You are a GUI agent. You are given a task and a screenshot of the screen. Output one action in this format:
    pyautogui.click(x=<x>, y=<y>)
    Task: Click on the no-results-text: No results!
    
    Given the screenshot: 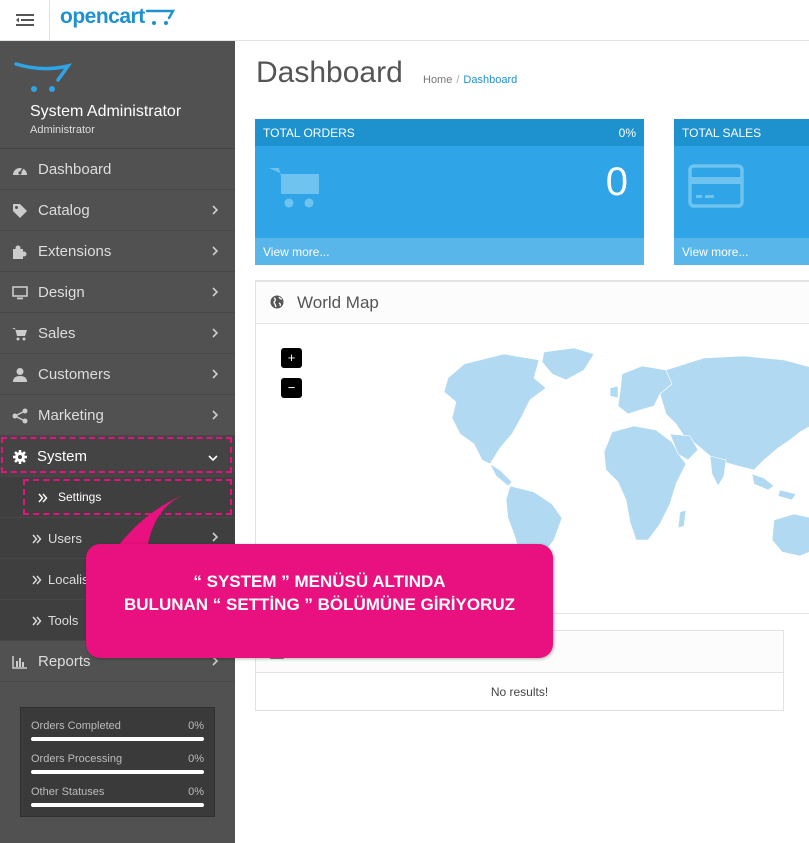 What is the action you would take?
    pyautogui.click(x=519, y=692)
    